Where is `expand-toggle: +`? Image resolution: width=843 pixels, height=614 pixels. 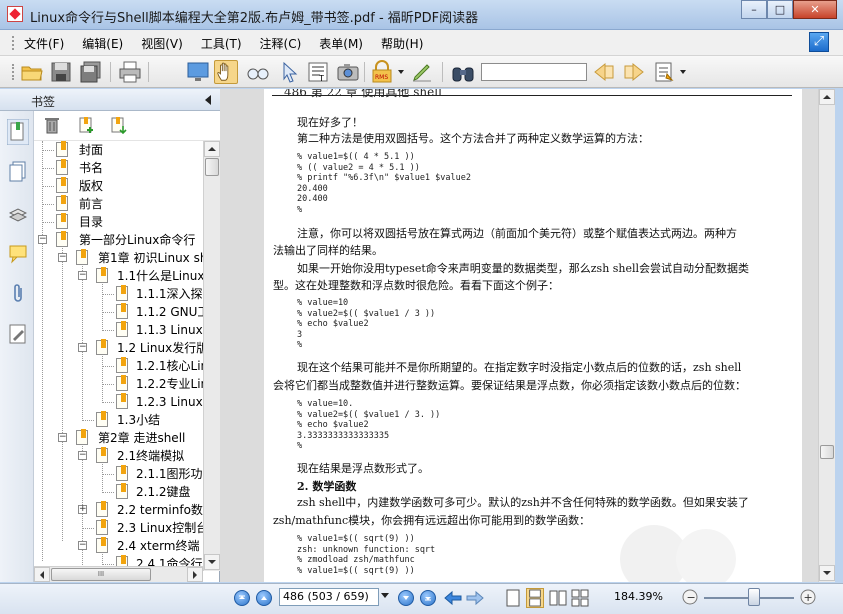 expand-toggle: + is located at coordinates (82, 509).